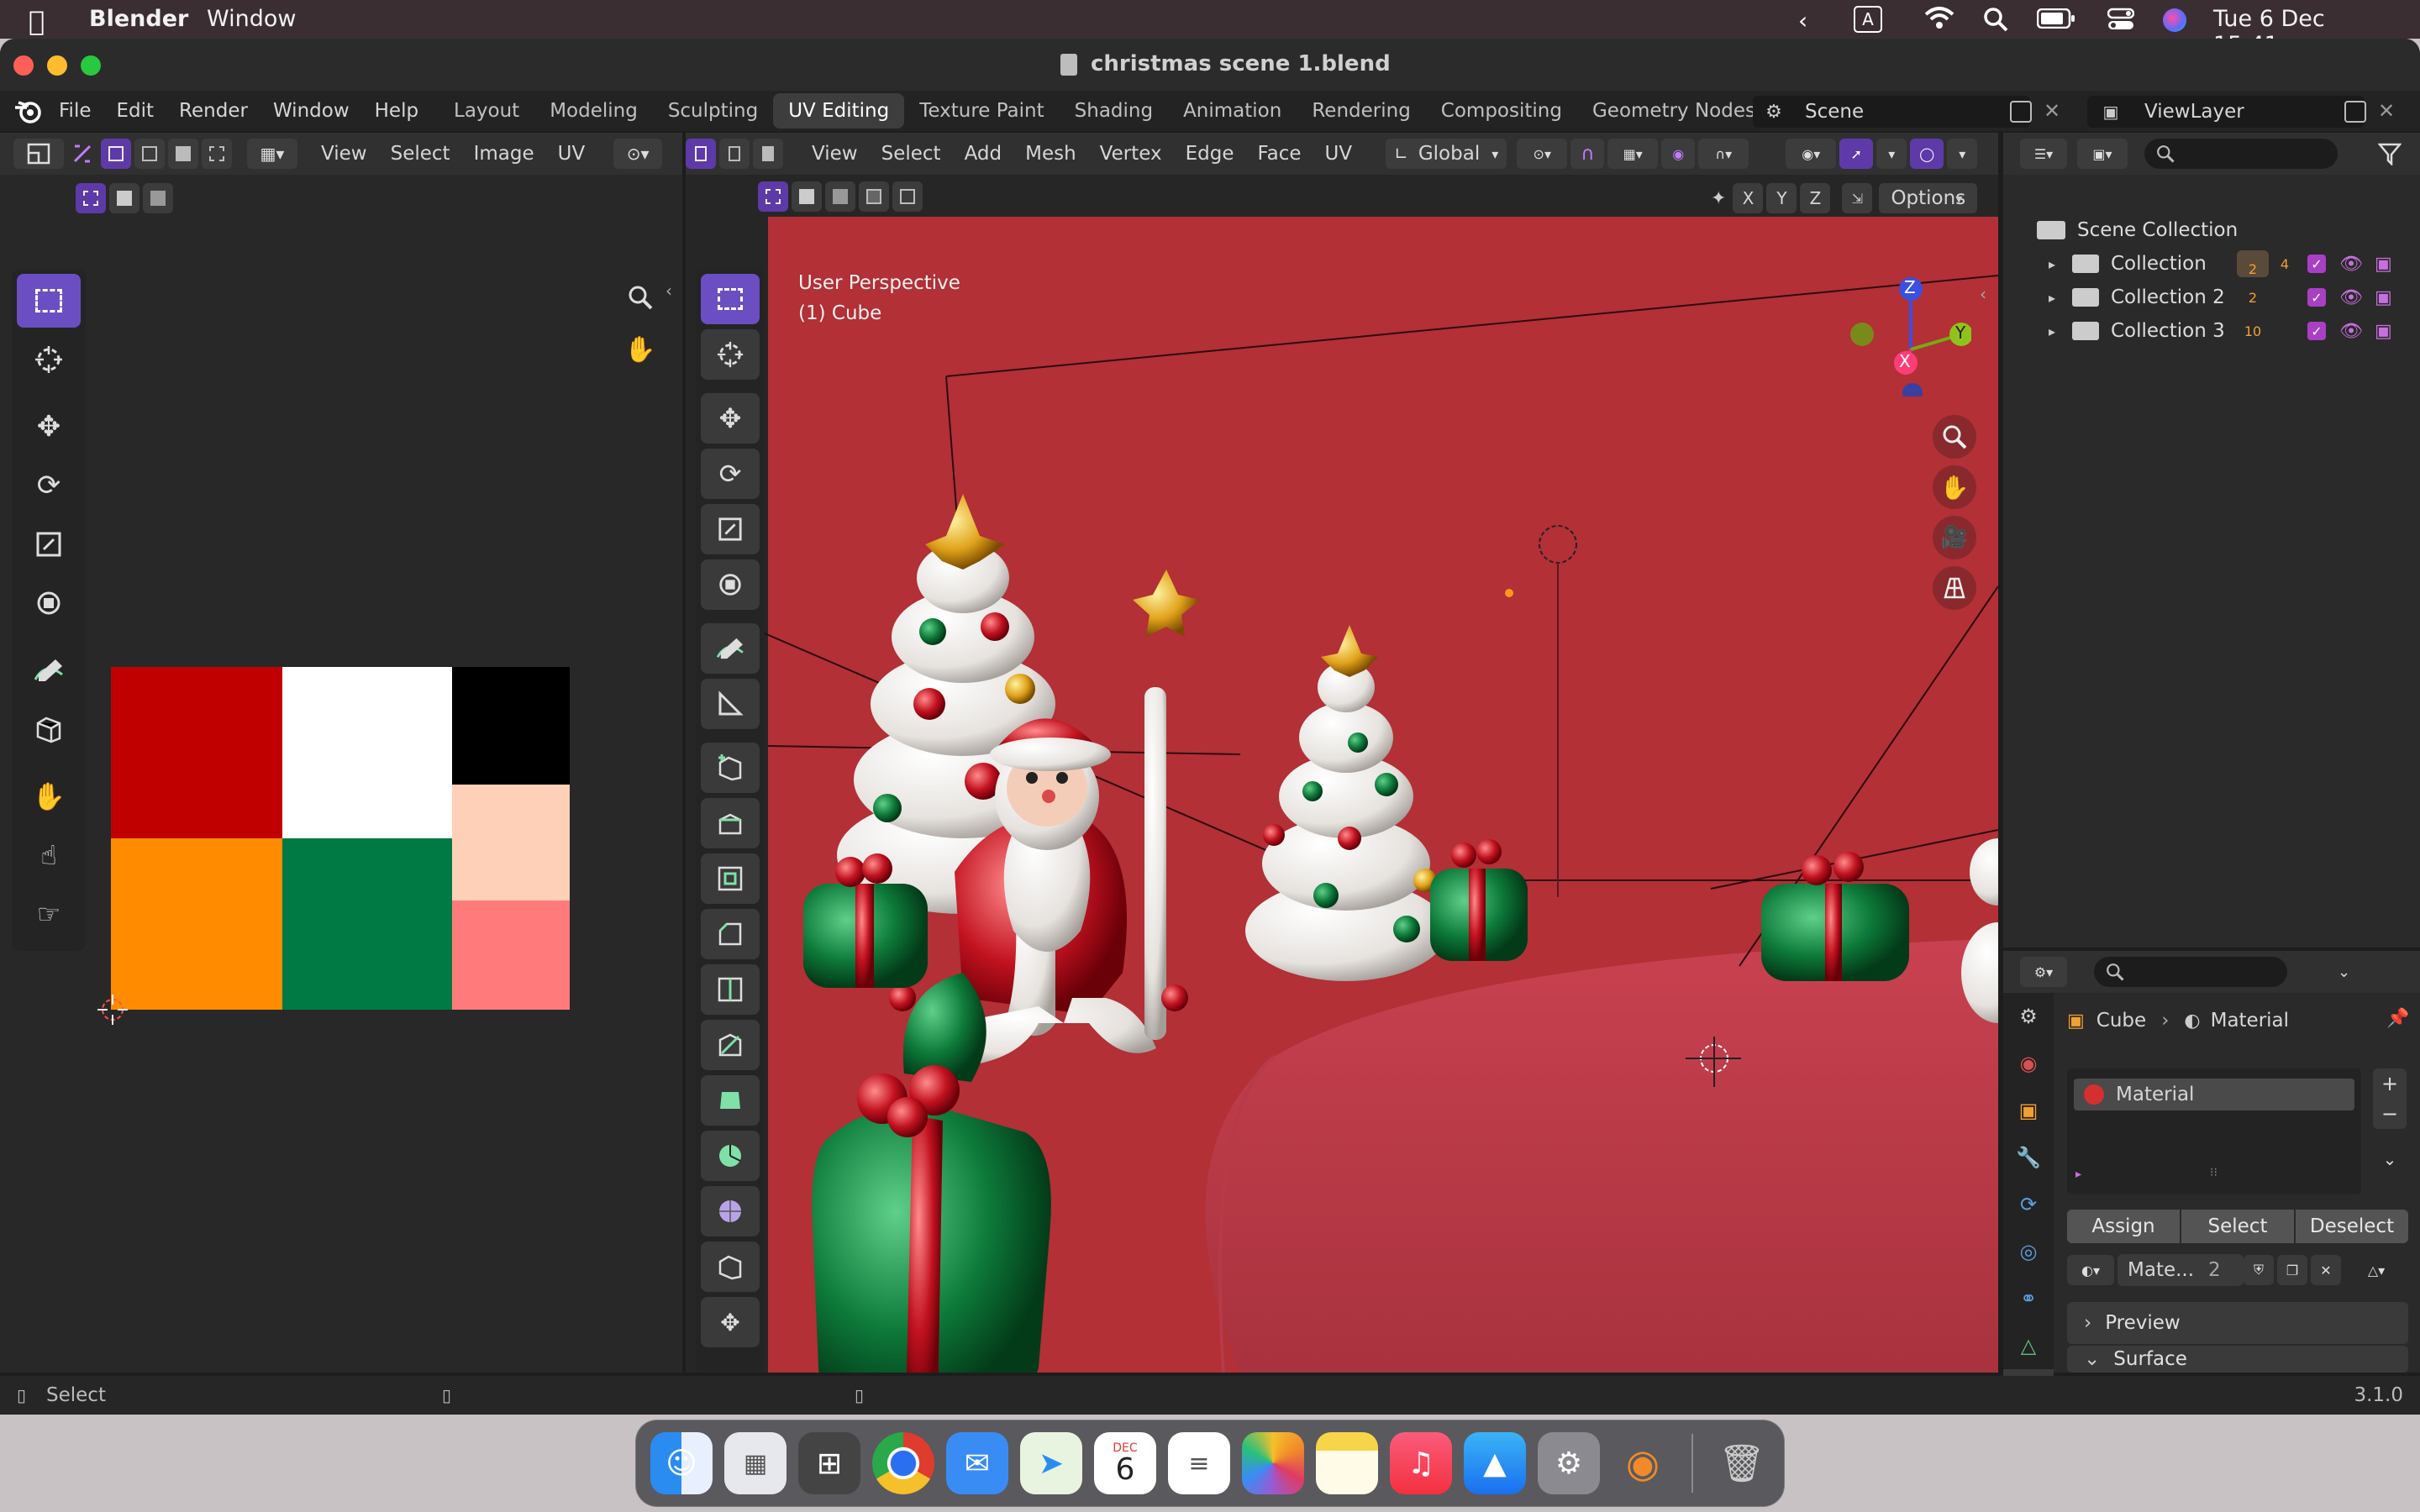 This screenshot has height=1512, width=2420. I want to click on exclude-checkbox: ✓, so click(2316, 331).